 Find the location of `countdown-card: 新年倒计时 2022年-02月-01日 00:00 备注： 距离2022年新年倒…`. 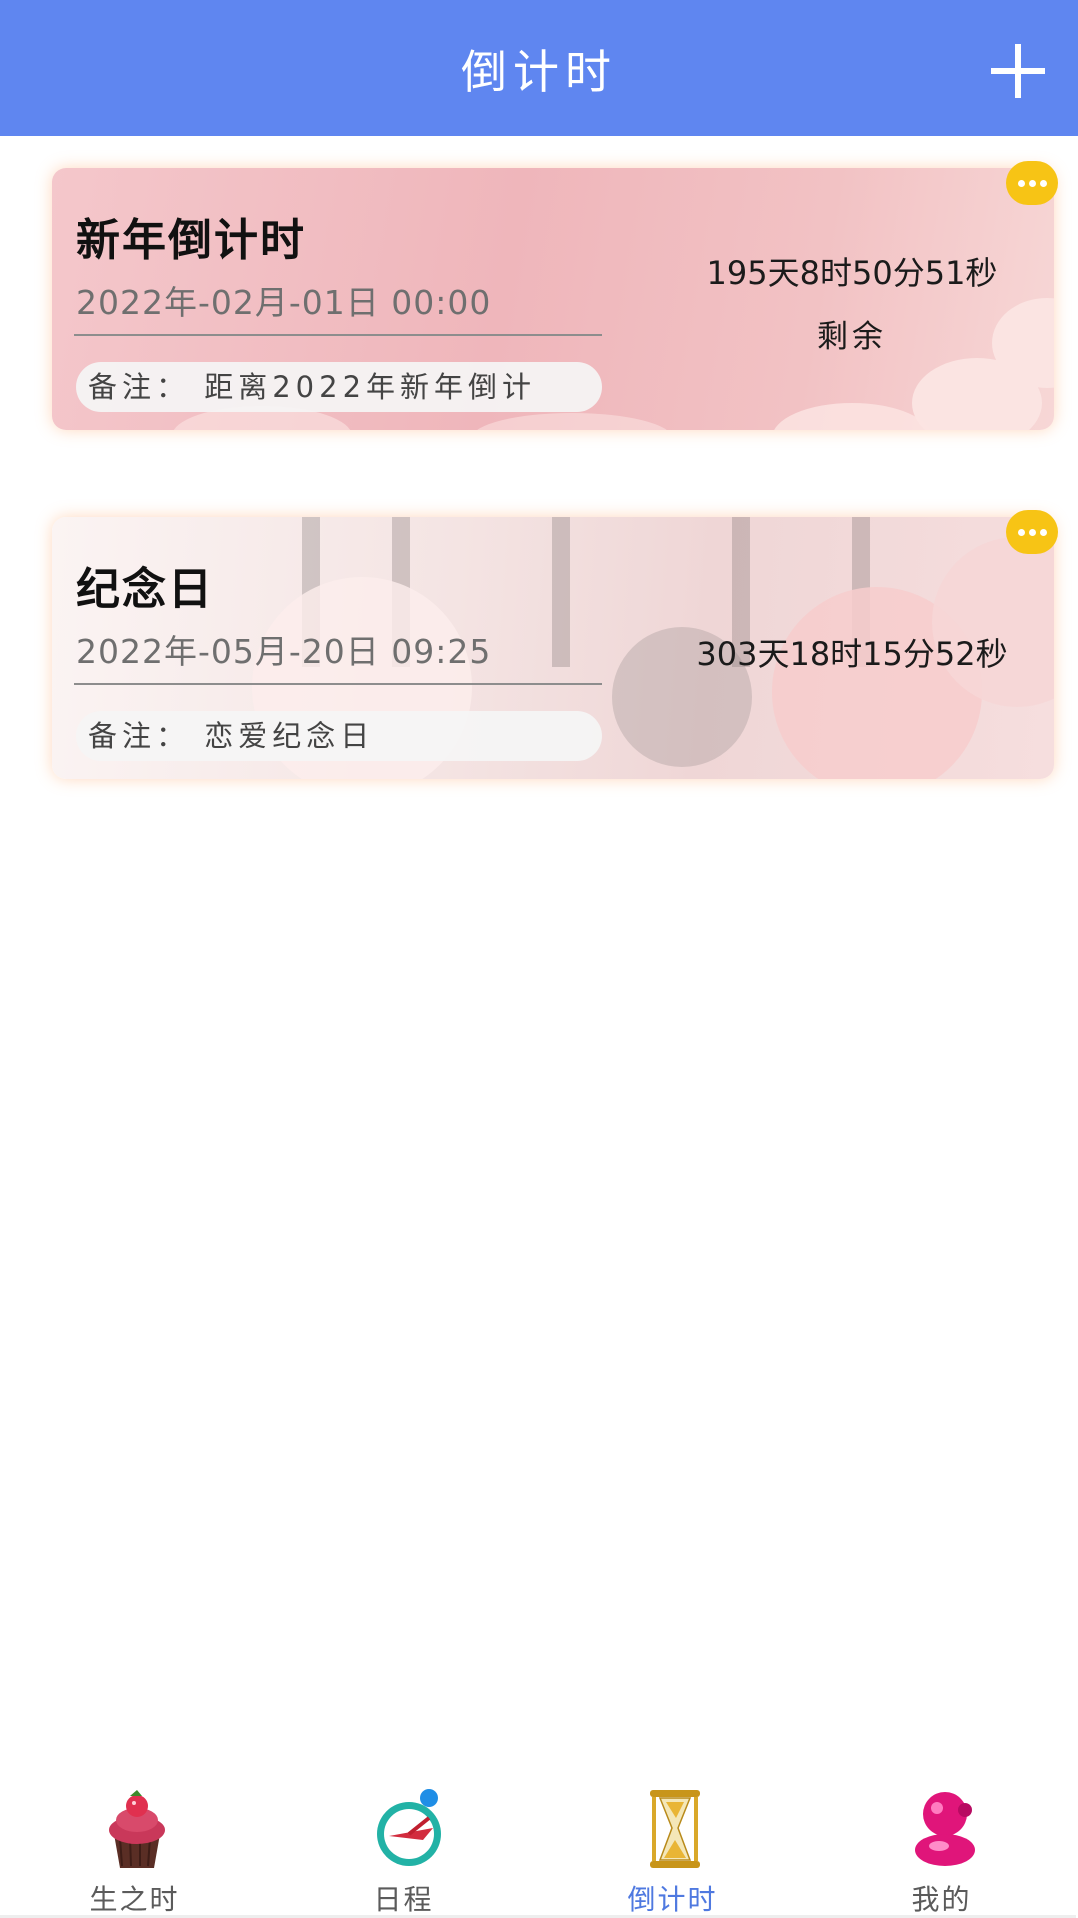

countdown-card: 新年倒计时 2022年-02月-01日 00:00 备注： 距离2022年新年倒… is located at coordinates (553, 299).